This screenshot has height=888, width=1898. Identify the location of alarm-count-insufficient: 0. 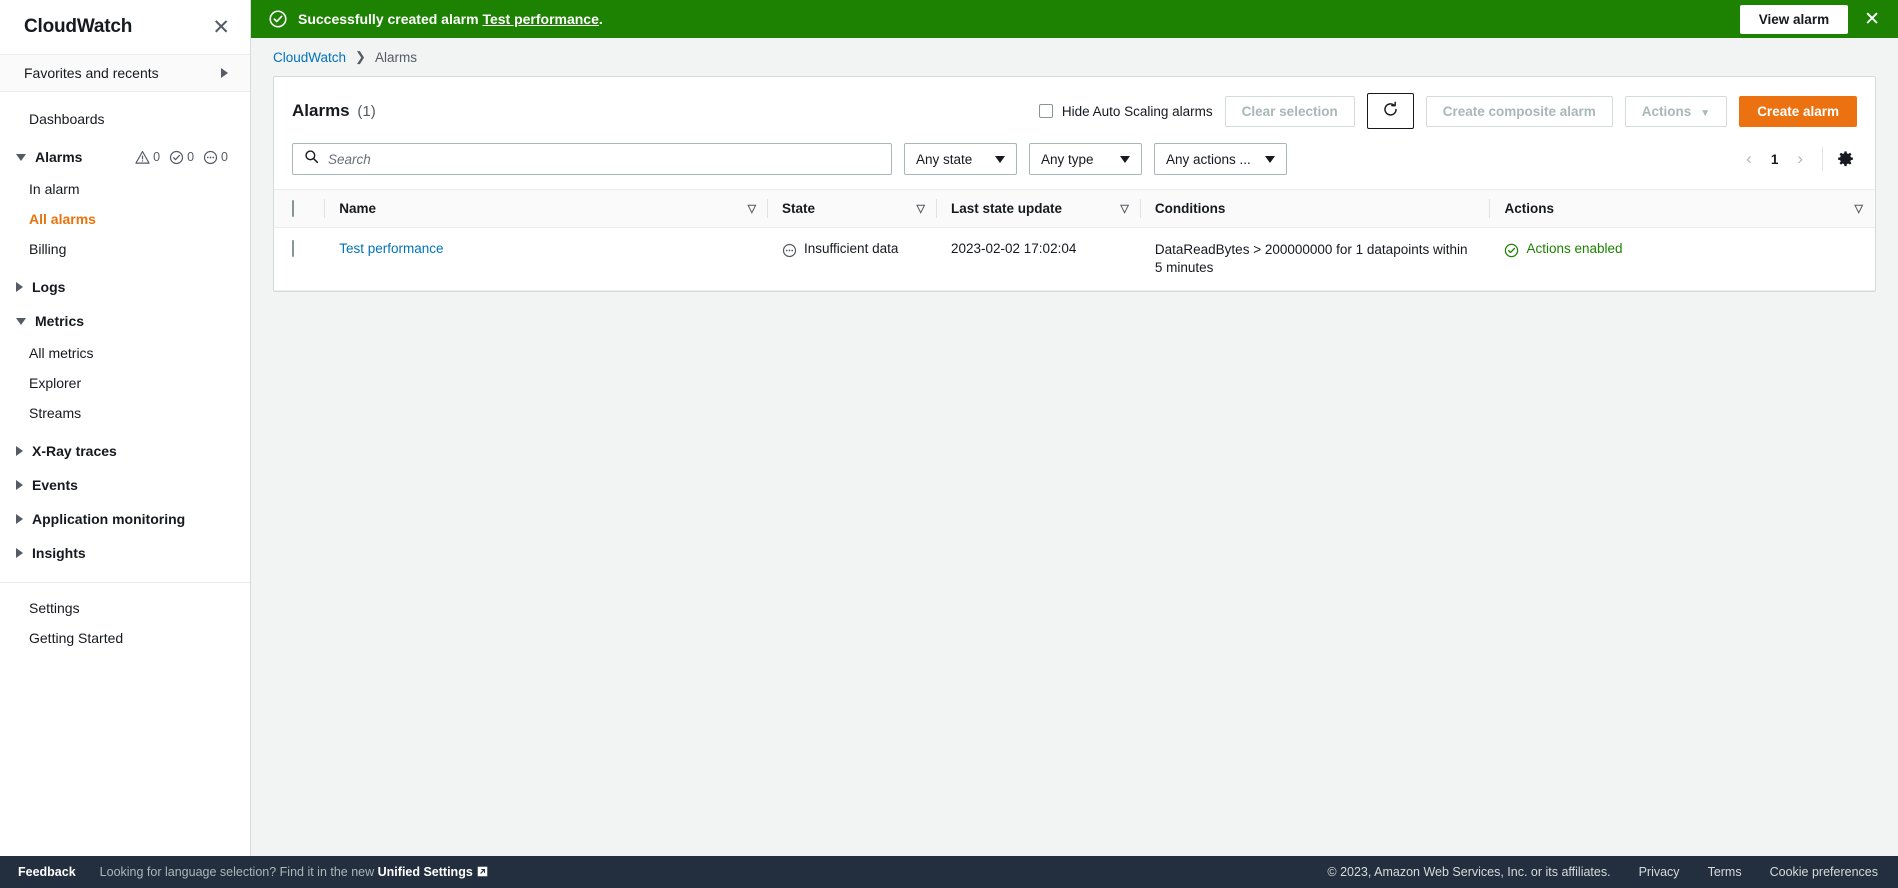
(215, 157).